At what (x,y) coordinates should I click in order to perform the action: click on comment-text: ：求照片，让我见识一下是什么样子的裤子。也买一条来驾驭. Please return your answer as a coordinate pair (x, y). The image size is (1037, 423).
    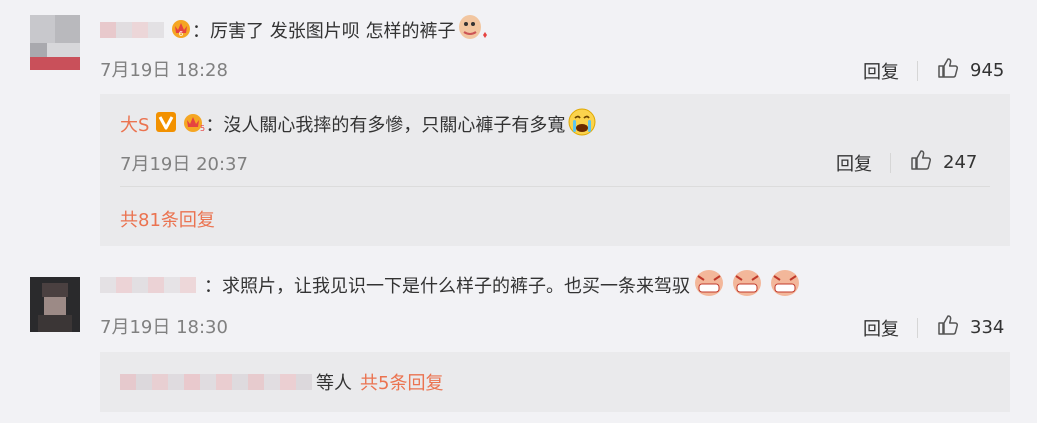
    Looking at the image, I should click on (447, 286).